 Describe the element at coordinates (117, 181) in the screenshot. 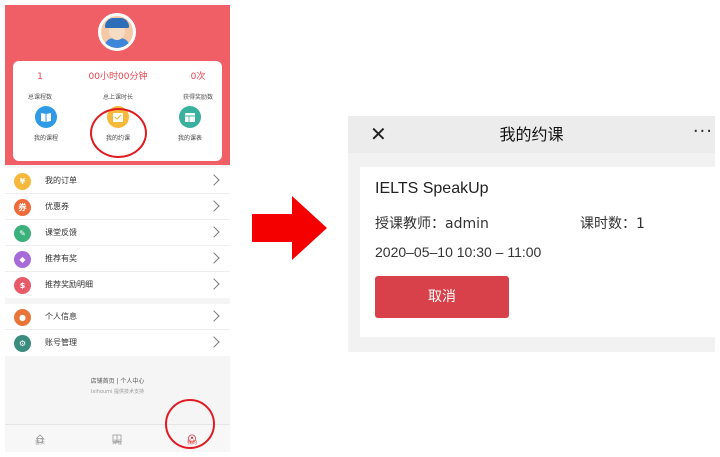

I see `menu-item-orders: ¥ 我的订单` at that location.